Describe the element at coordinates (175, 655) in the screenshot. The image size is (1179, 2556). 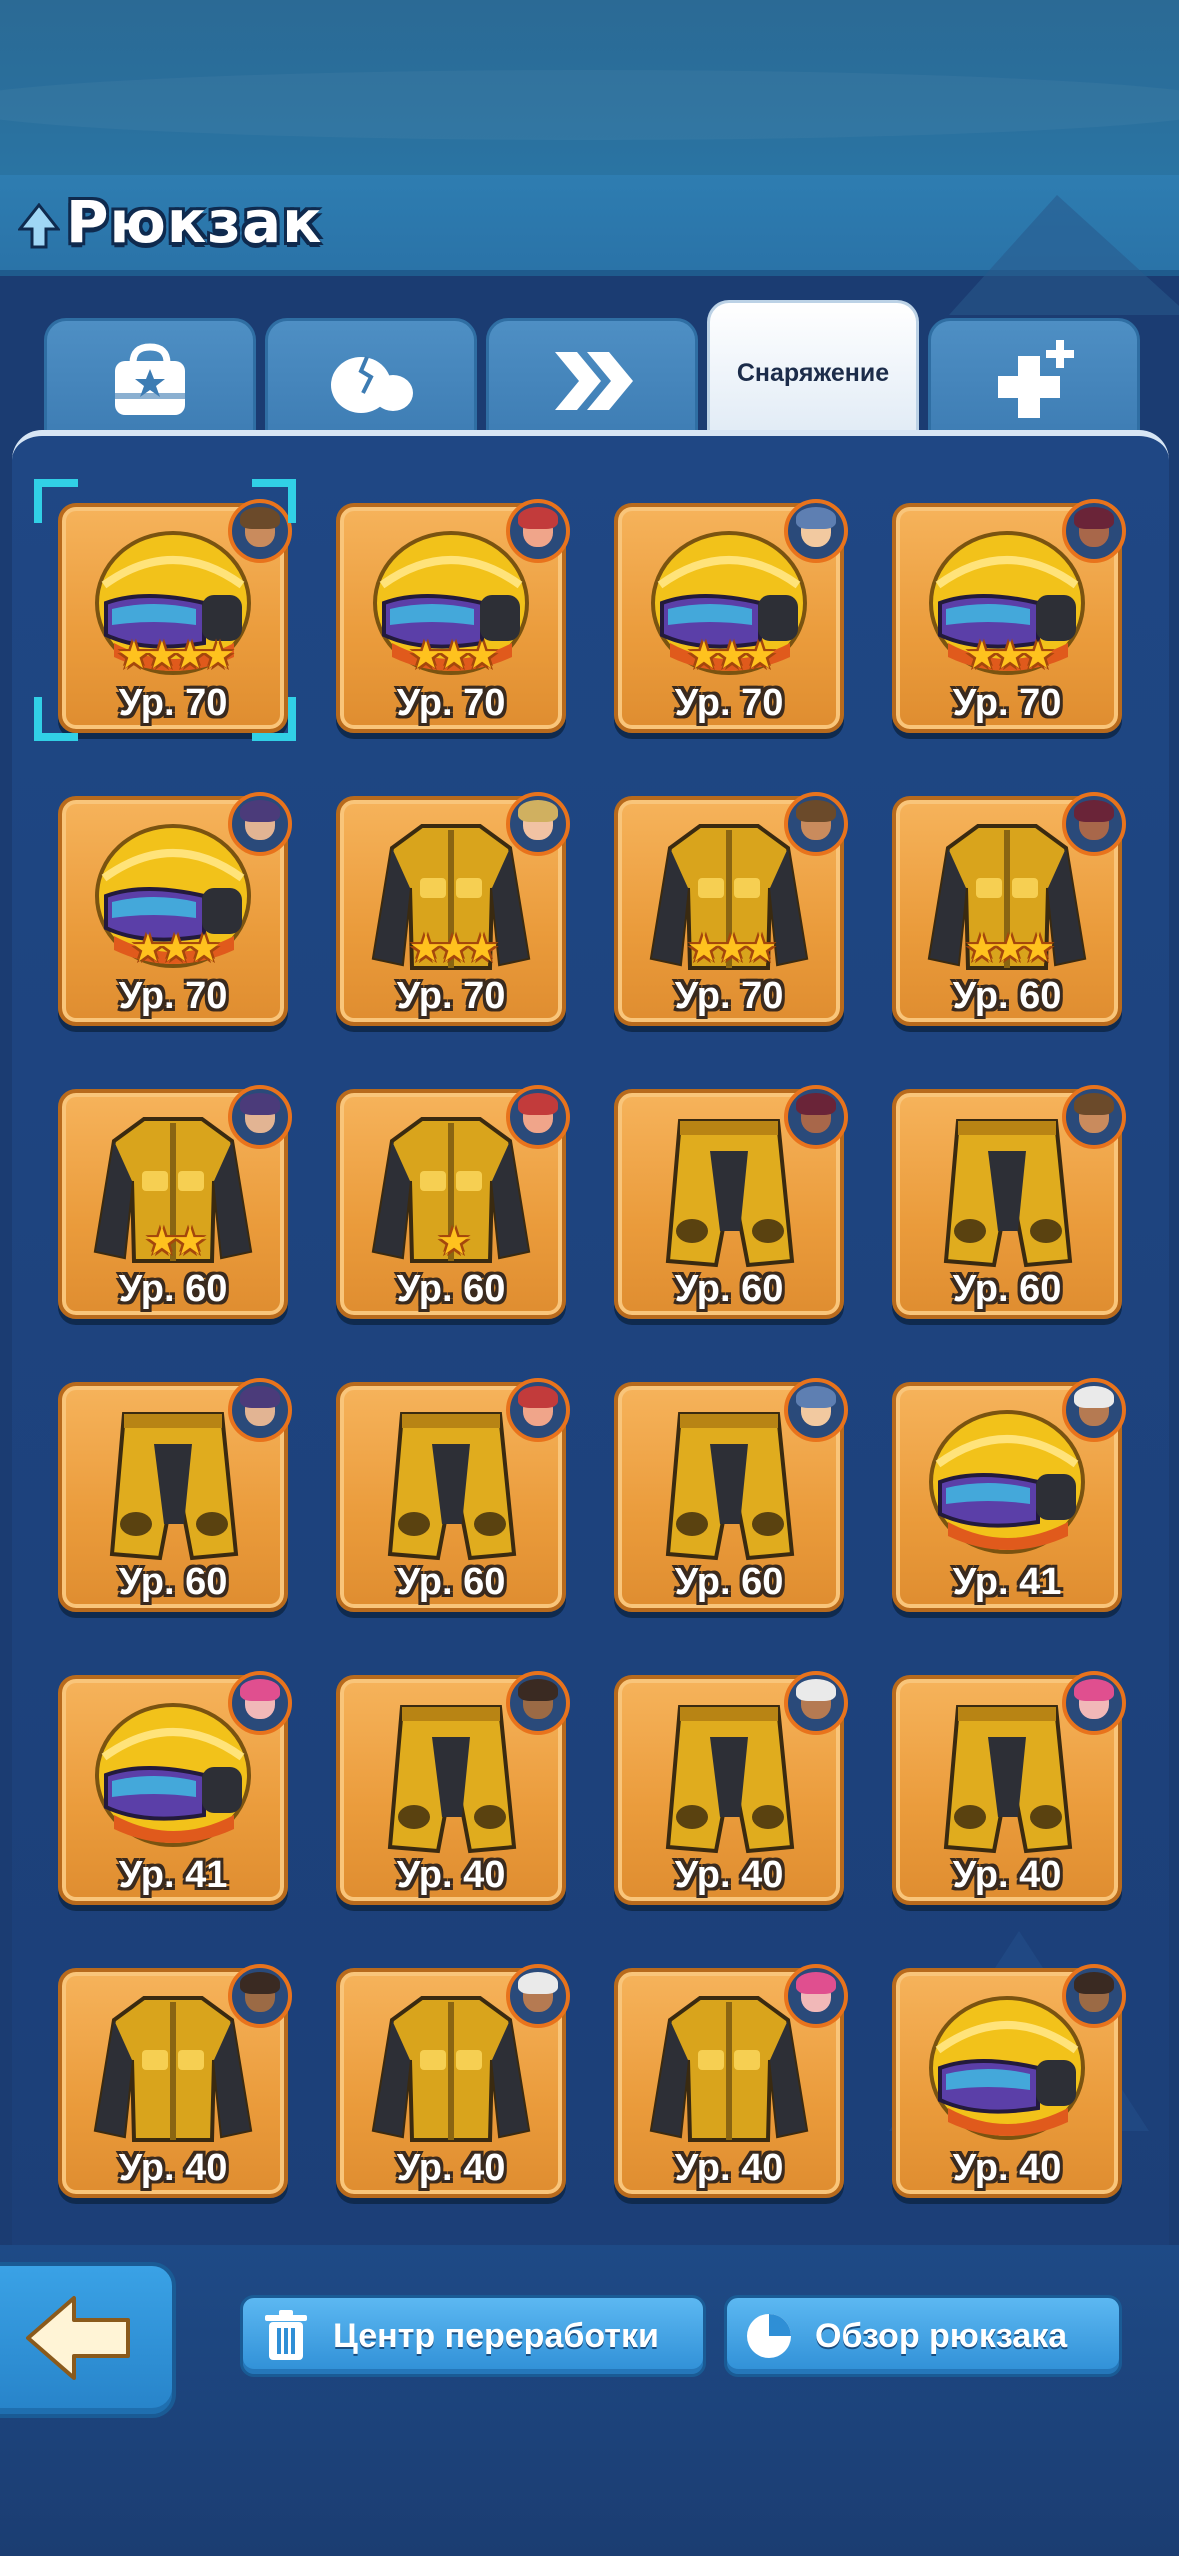
I see `star-rating: ★★★★` at that location.